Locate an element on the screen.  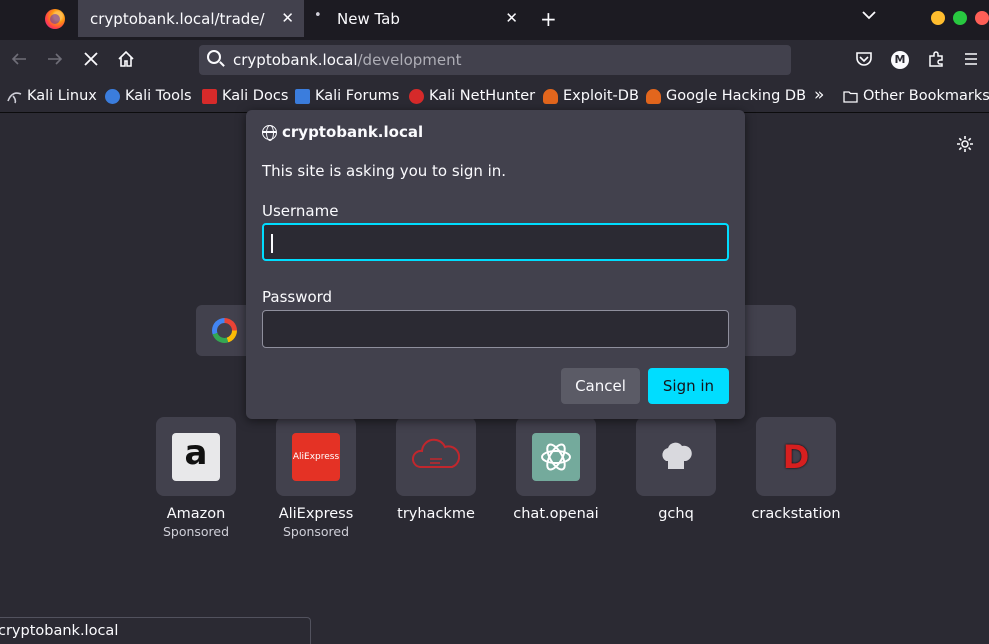
bookmark-kali-tools: Kali Tools is located at coordinates (148, 96).